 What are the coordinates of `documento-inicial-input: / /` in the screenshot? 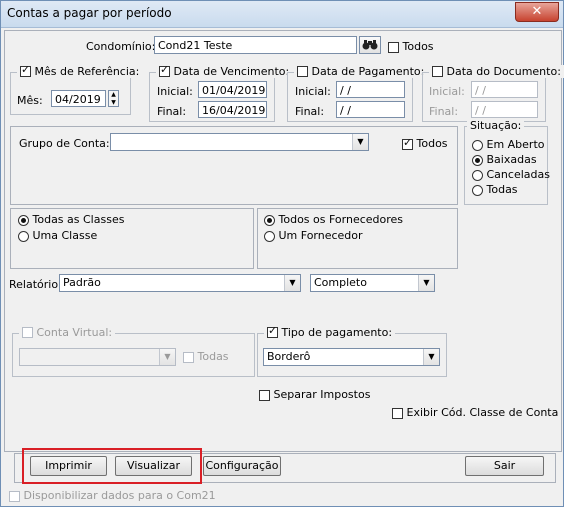 It's located at (504, 89).